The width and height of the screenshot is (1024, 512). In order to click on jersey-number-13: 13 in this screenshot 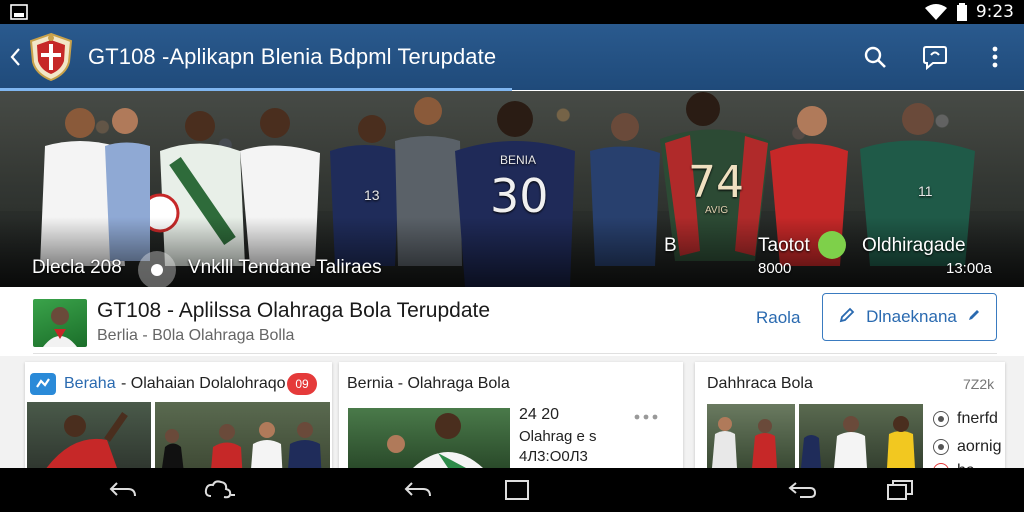, I will do `click(372, 195)`.